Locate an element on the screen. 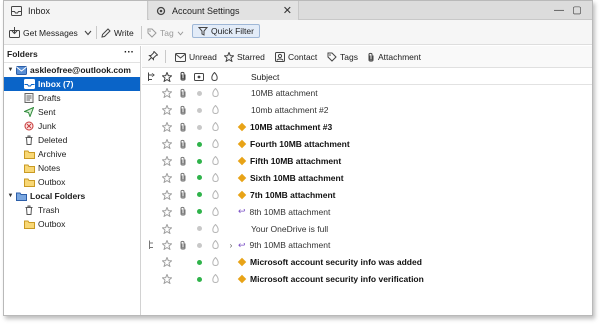 This screenshot has height=325, width=600. filter-contact-button: Contact is located at coordinates (296, 57).